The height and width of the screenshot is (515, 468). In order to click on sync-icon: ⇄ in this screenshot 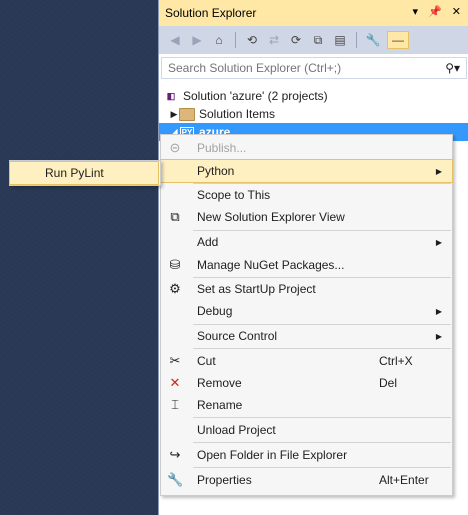, I will do `click(274, 40)`.